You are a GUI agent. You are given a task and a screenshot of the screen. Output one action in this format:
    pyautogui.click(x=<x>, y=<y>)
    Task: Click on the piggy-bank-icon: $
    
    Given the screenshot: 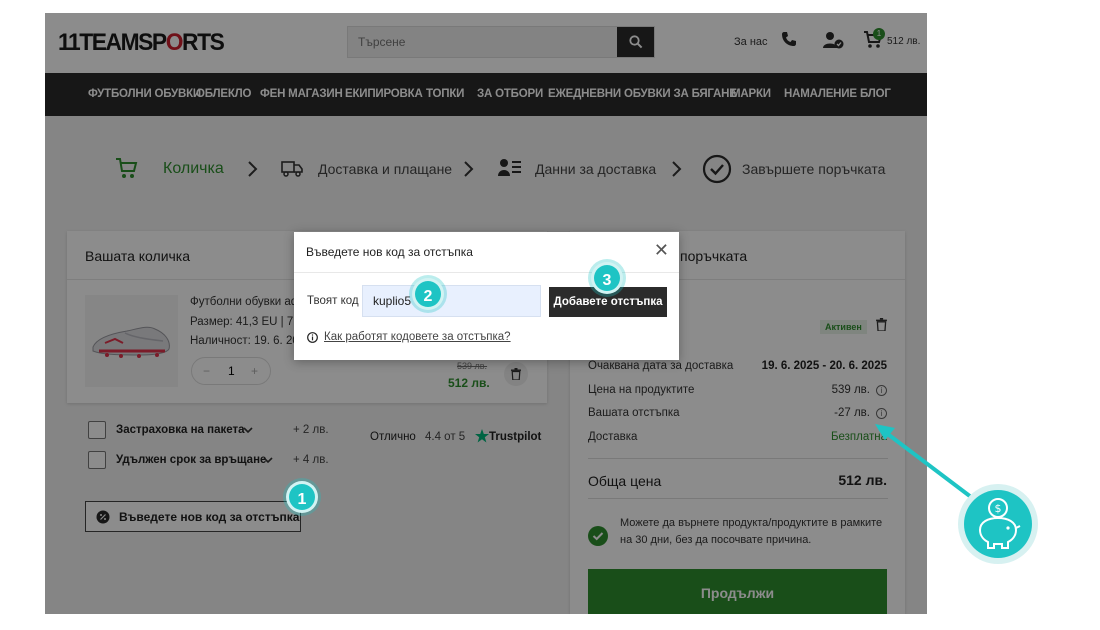 What is the action you would take?
    pyautogui.click(x=999, y=523)
    